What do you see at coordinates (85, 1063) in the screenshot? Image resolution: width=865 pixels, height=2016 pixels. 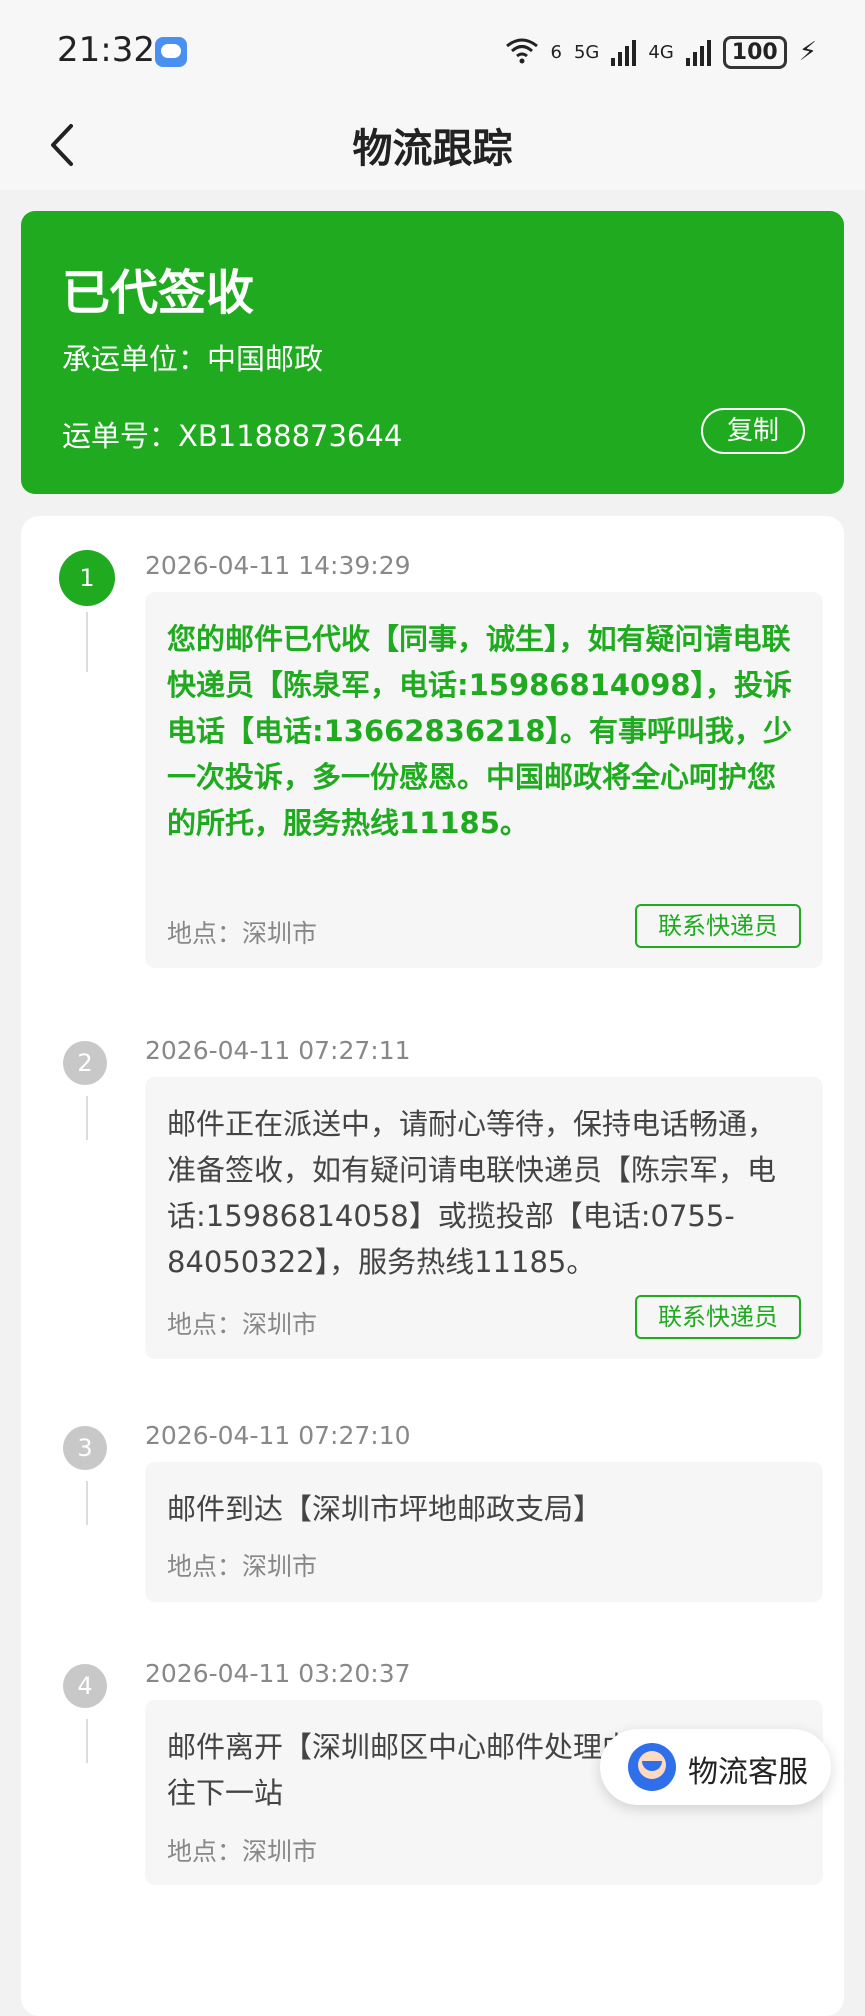 I see `step-number: 2` at bounding box center [85, 1063].